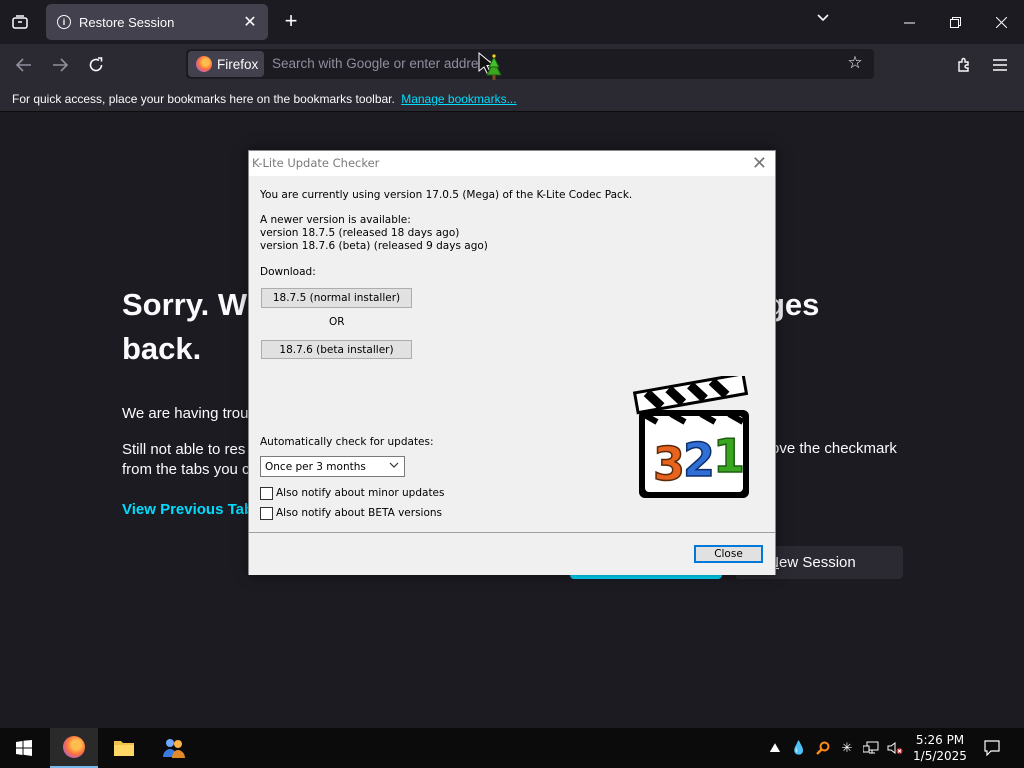  What do you see at coordinates (266, 493) in the screenshot?
I see `minor-updates-checkbox` at bounding box center [266, 493].